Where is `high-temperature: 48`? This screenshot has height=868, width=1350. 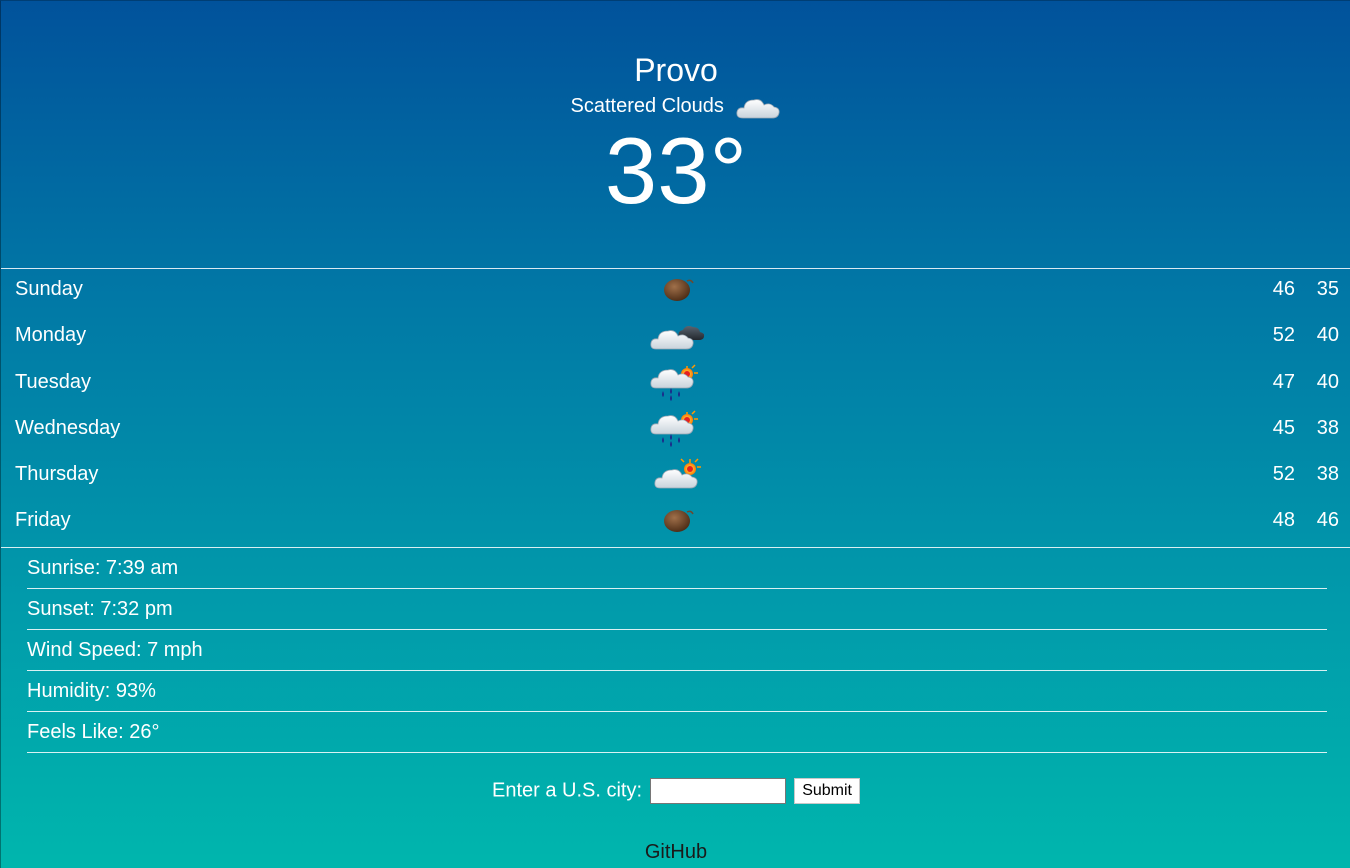 high-temperature: 48 is located at coordinates (1283, 520).